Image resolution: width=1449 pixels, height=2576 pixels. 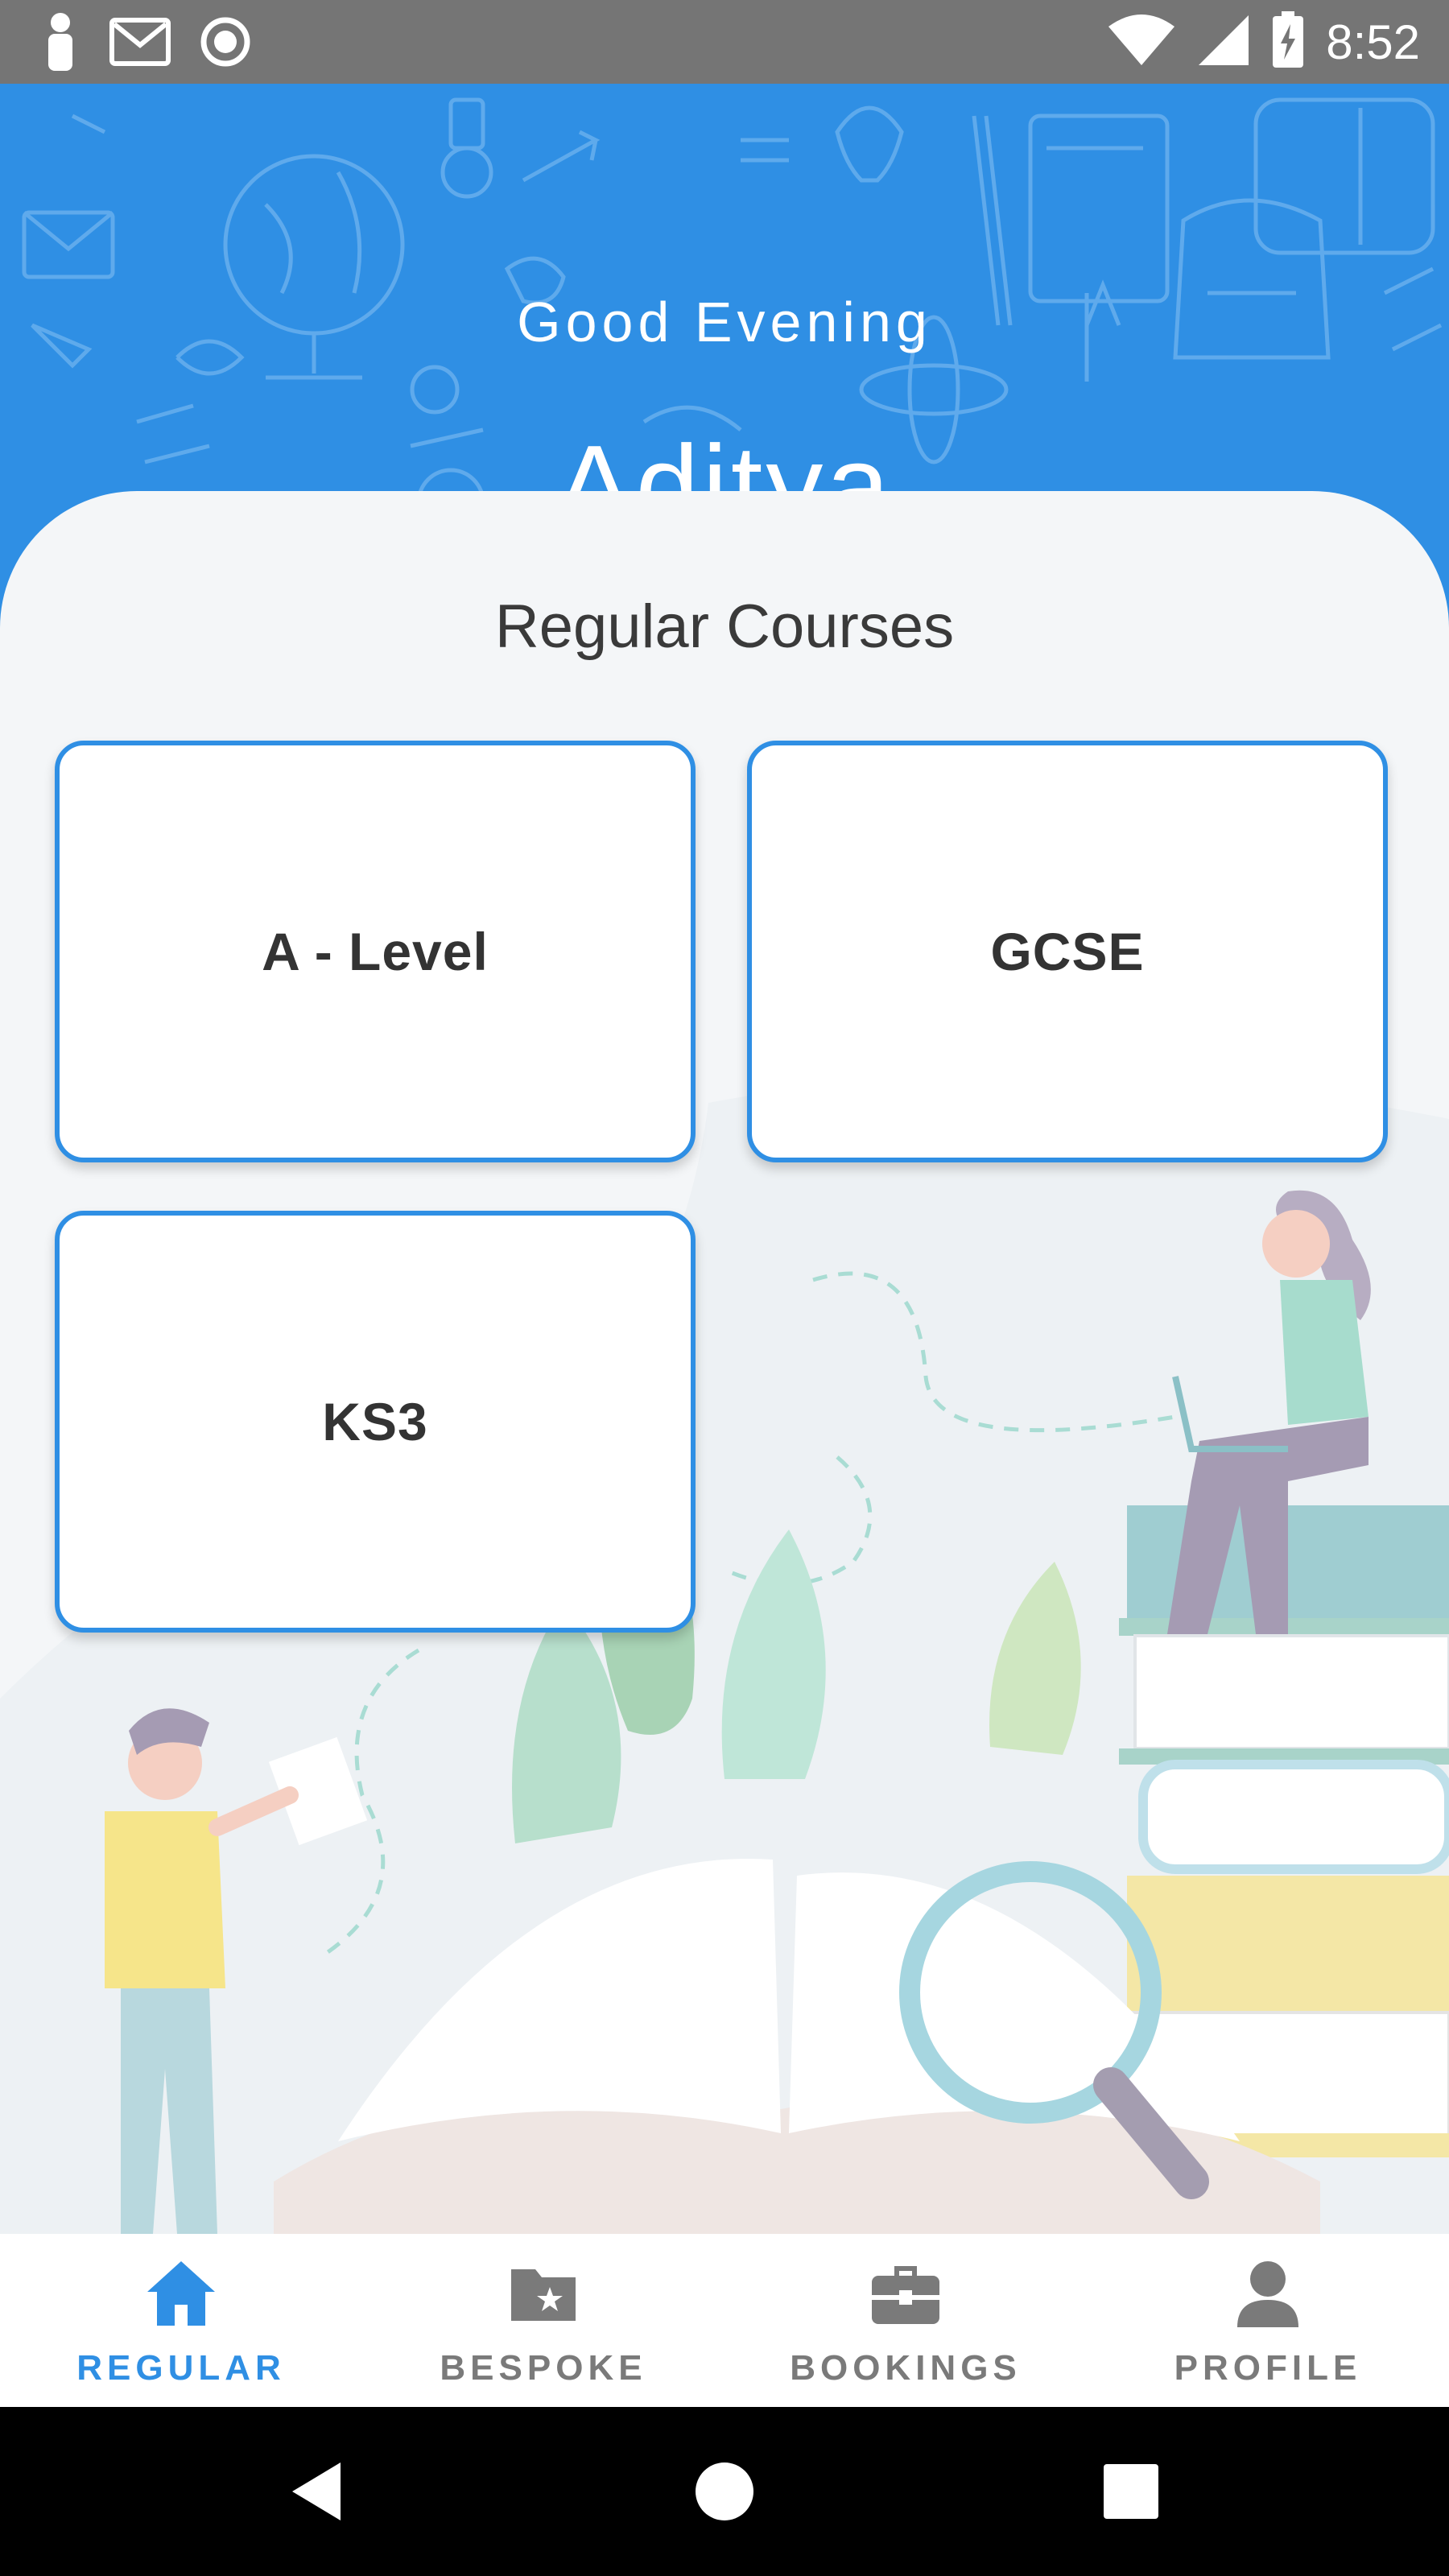 What do you see at coordinates (1373, 42) in the screenshot?
I see `status-time: 8:52` at bounding box center [1373, 42].